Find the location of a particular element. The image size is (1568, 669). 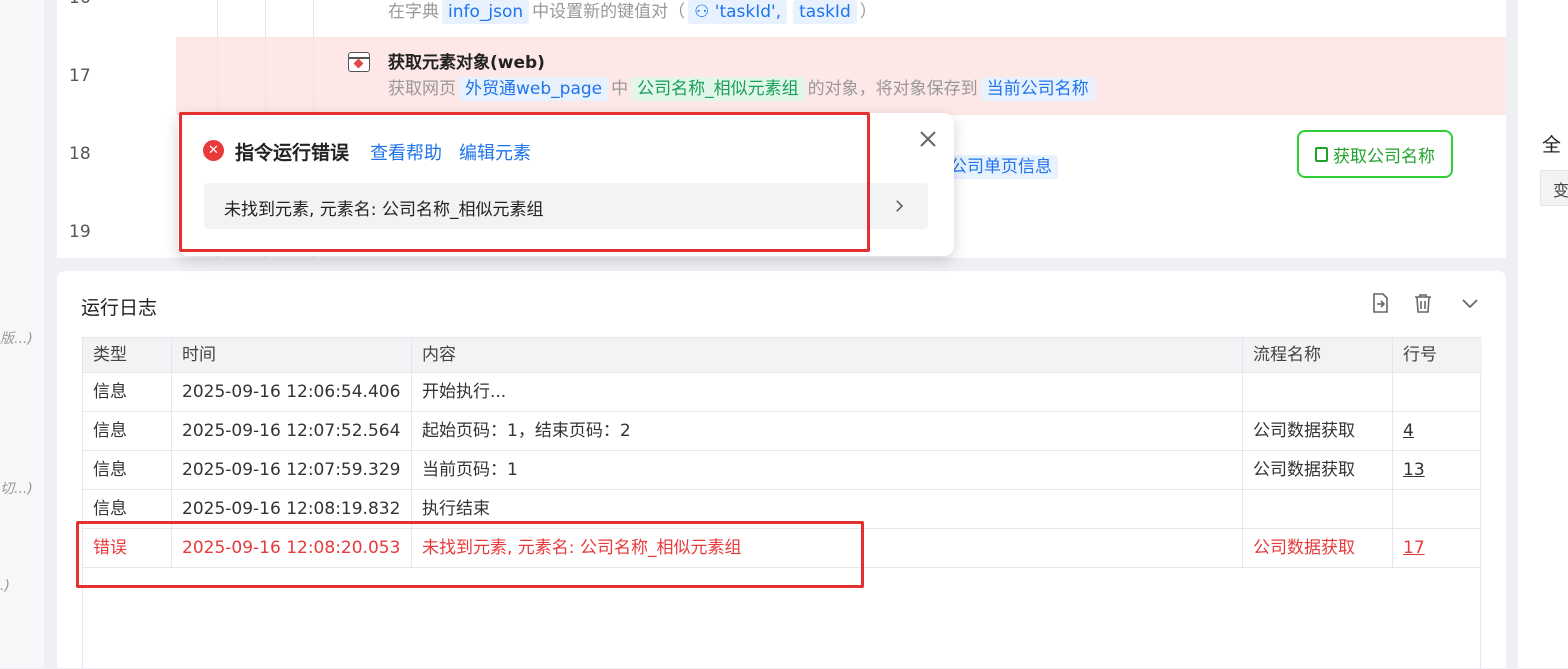

line-number: 19 is located at coordinates (80, 232).